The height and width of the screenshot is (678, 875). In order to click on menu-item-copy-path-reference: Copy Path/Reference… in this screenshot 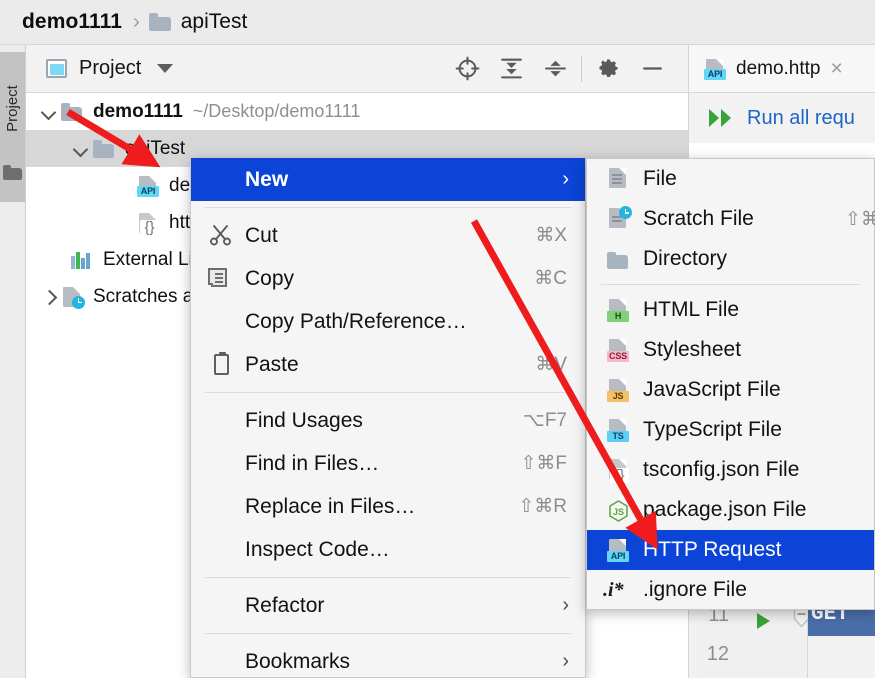, I will do `click(388, 321)`.